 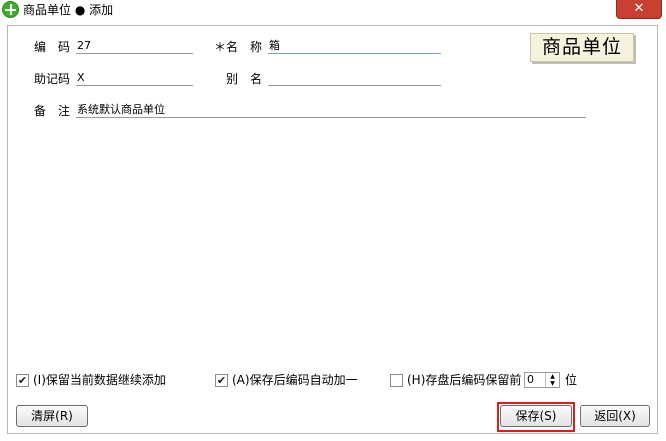 I want to click on clear-button: 清屏(R), so click(x=52, y=416).